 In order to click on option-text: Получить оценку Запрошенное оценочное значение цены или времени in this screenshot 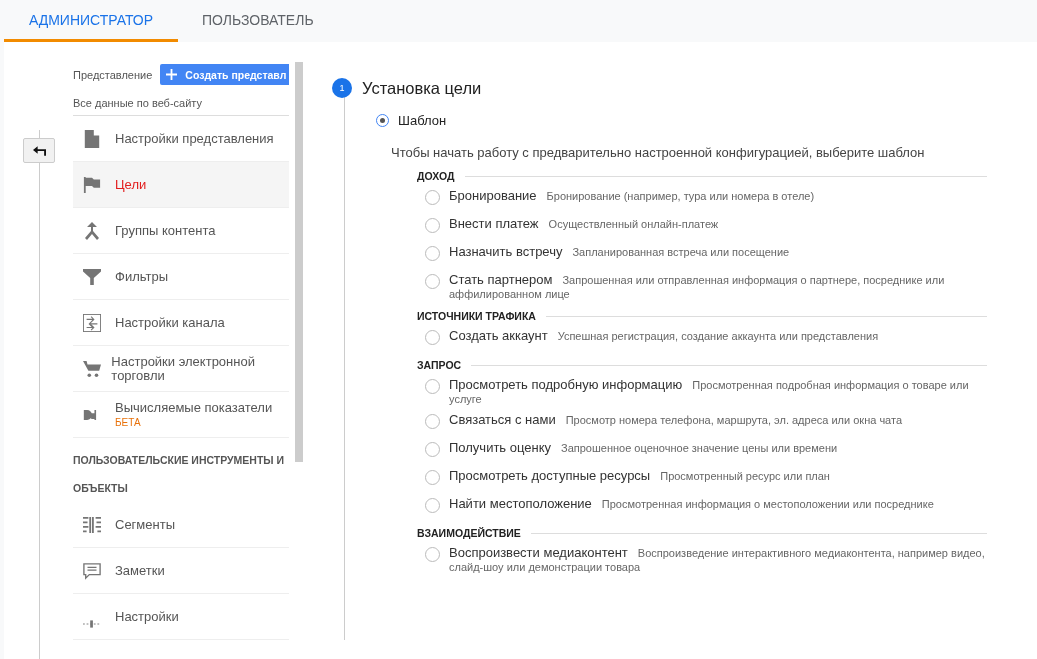, I will do `click(643, 448)`.